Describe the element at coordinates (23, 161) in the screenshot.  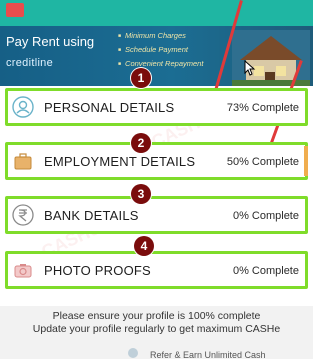
I see `briefcase-icon` at that location.